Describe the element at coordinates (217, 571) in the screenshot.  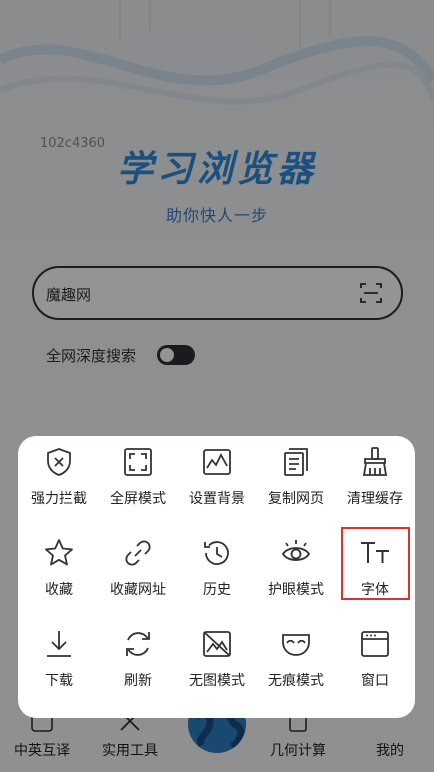
I see `menu-item-history: 历史` at that location.